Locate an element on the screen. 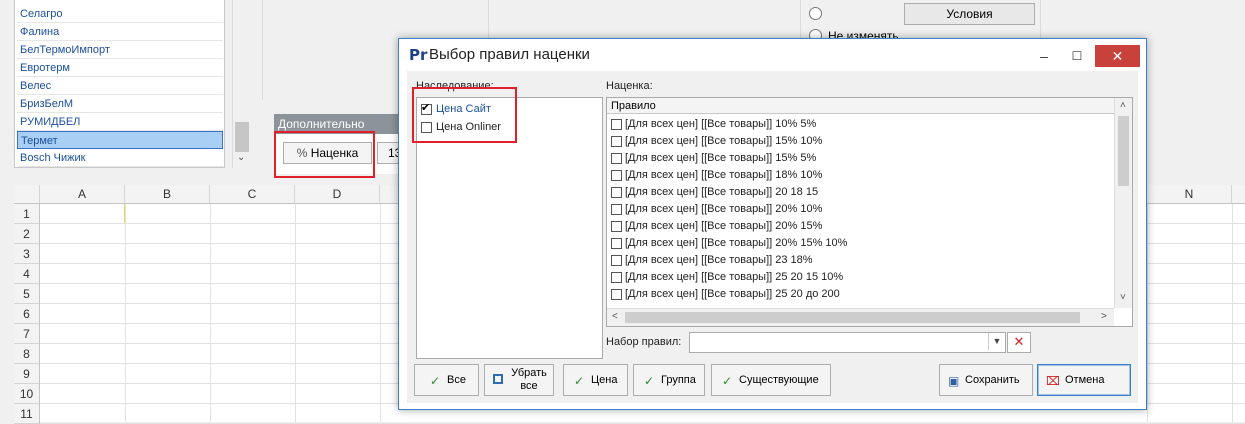 The width and height of the screenshot is (1245, 424). chevron-up-icon: ˄ is located at coordinates (1123, 105).